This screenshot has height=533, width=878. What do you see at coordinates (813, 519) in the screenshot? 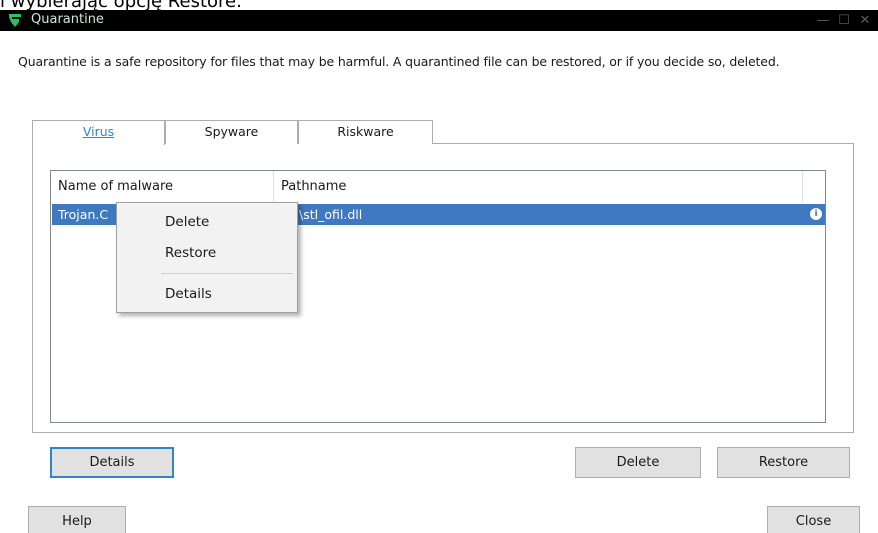
I see `close-button: Close` at bounding box center [813, 519].